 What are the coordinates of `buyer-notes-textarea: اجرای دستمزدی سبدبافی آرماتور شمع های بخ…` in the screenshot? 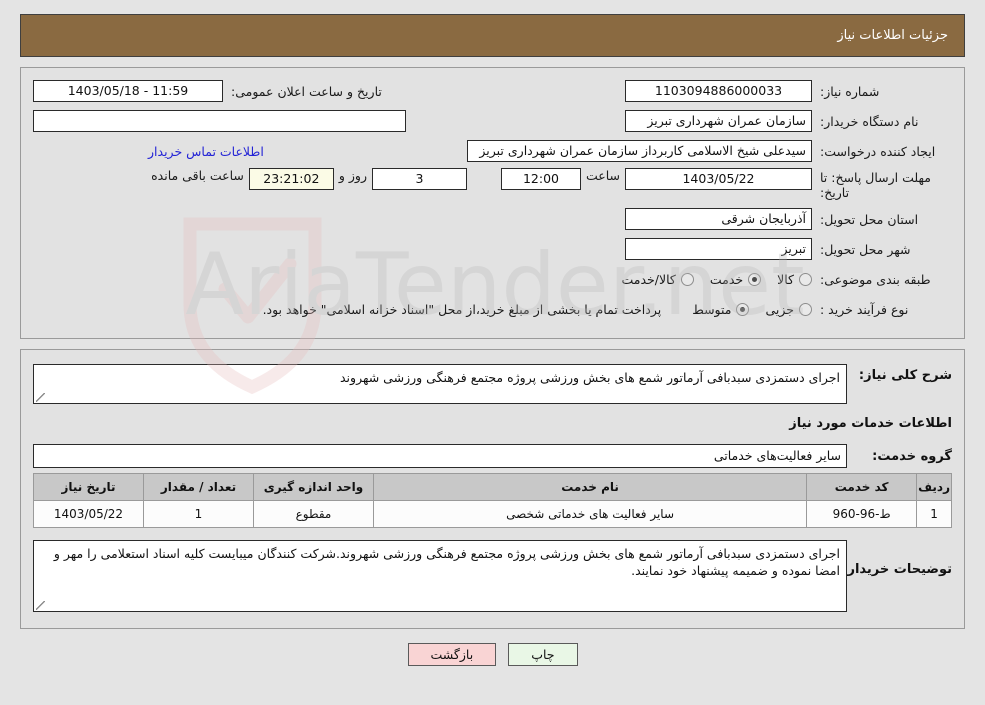 It's located at (440, 576).